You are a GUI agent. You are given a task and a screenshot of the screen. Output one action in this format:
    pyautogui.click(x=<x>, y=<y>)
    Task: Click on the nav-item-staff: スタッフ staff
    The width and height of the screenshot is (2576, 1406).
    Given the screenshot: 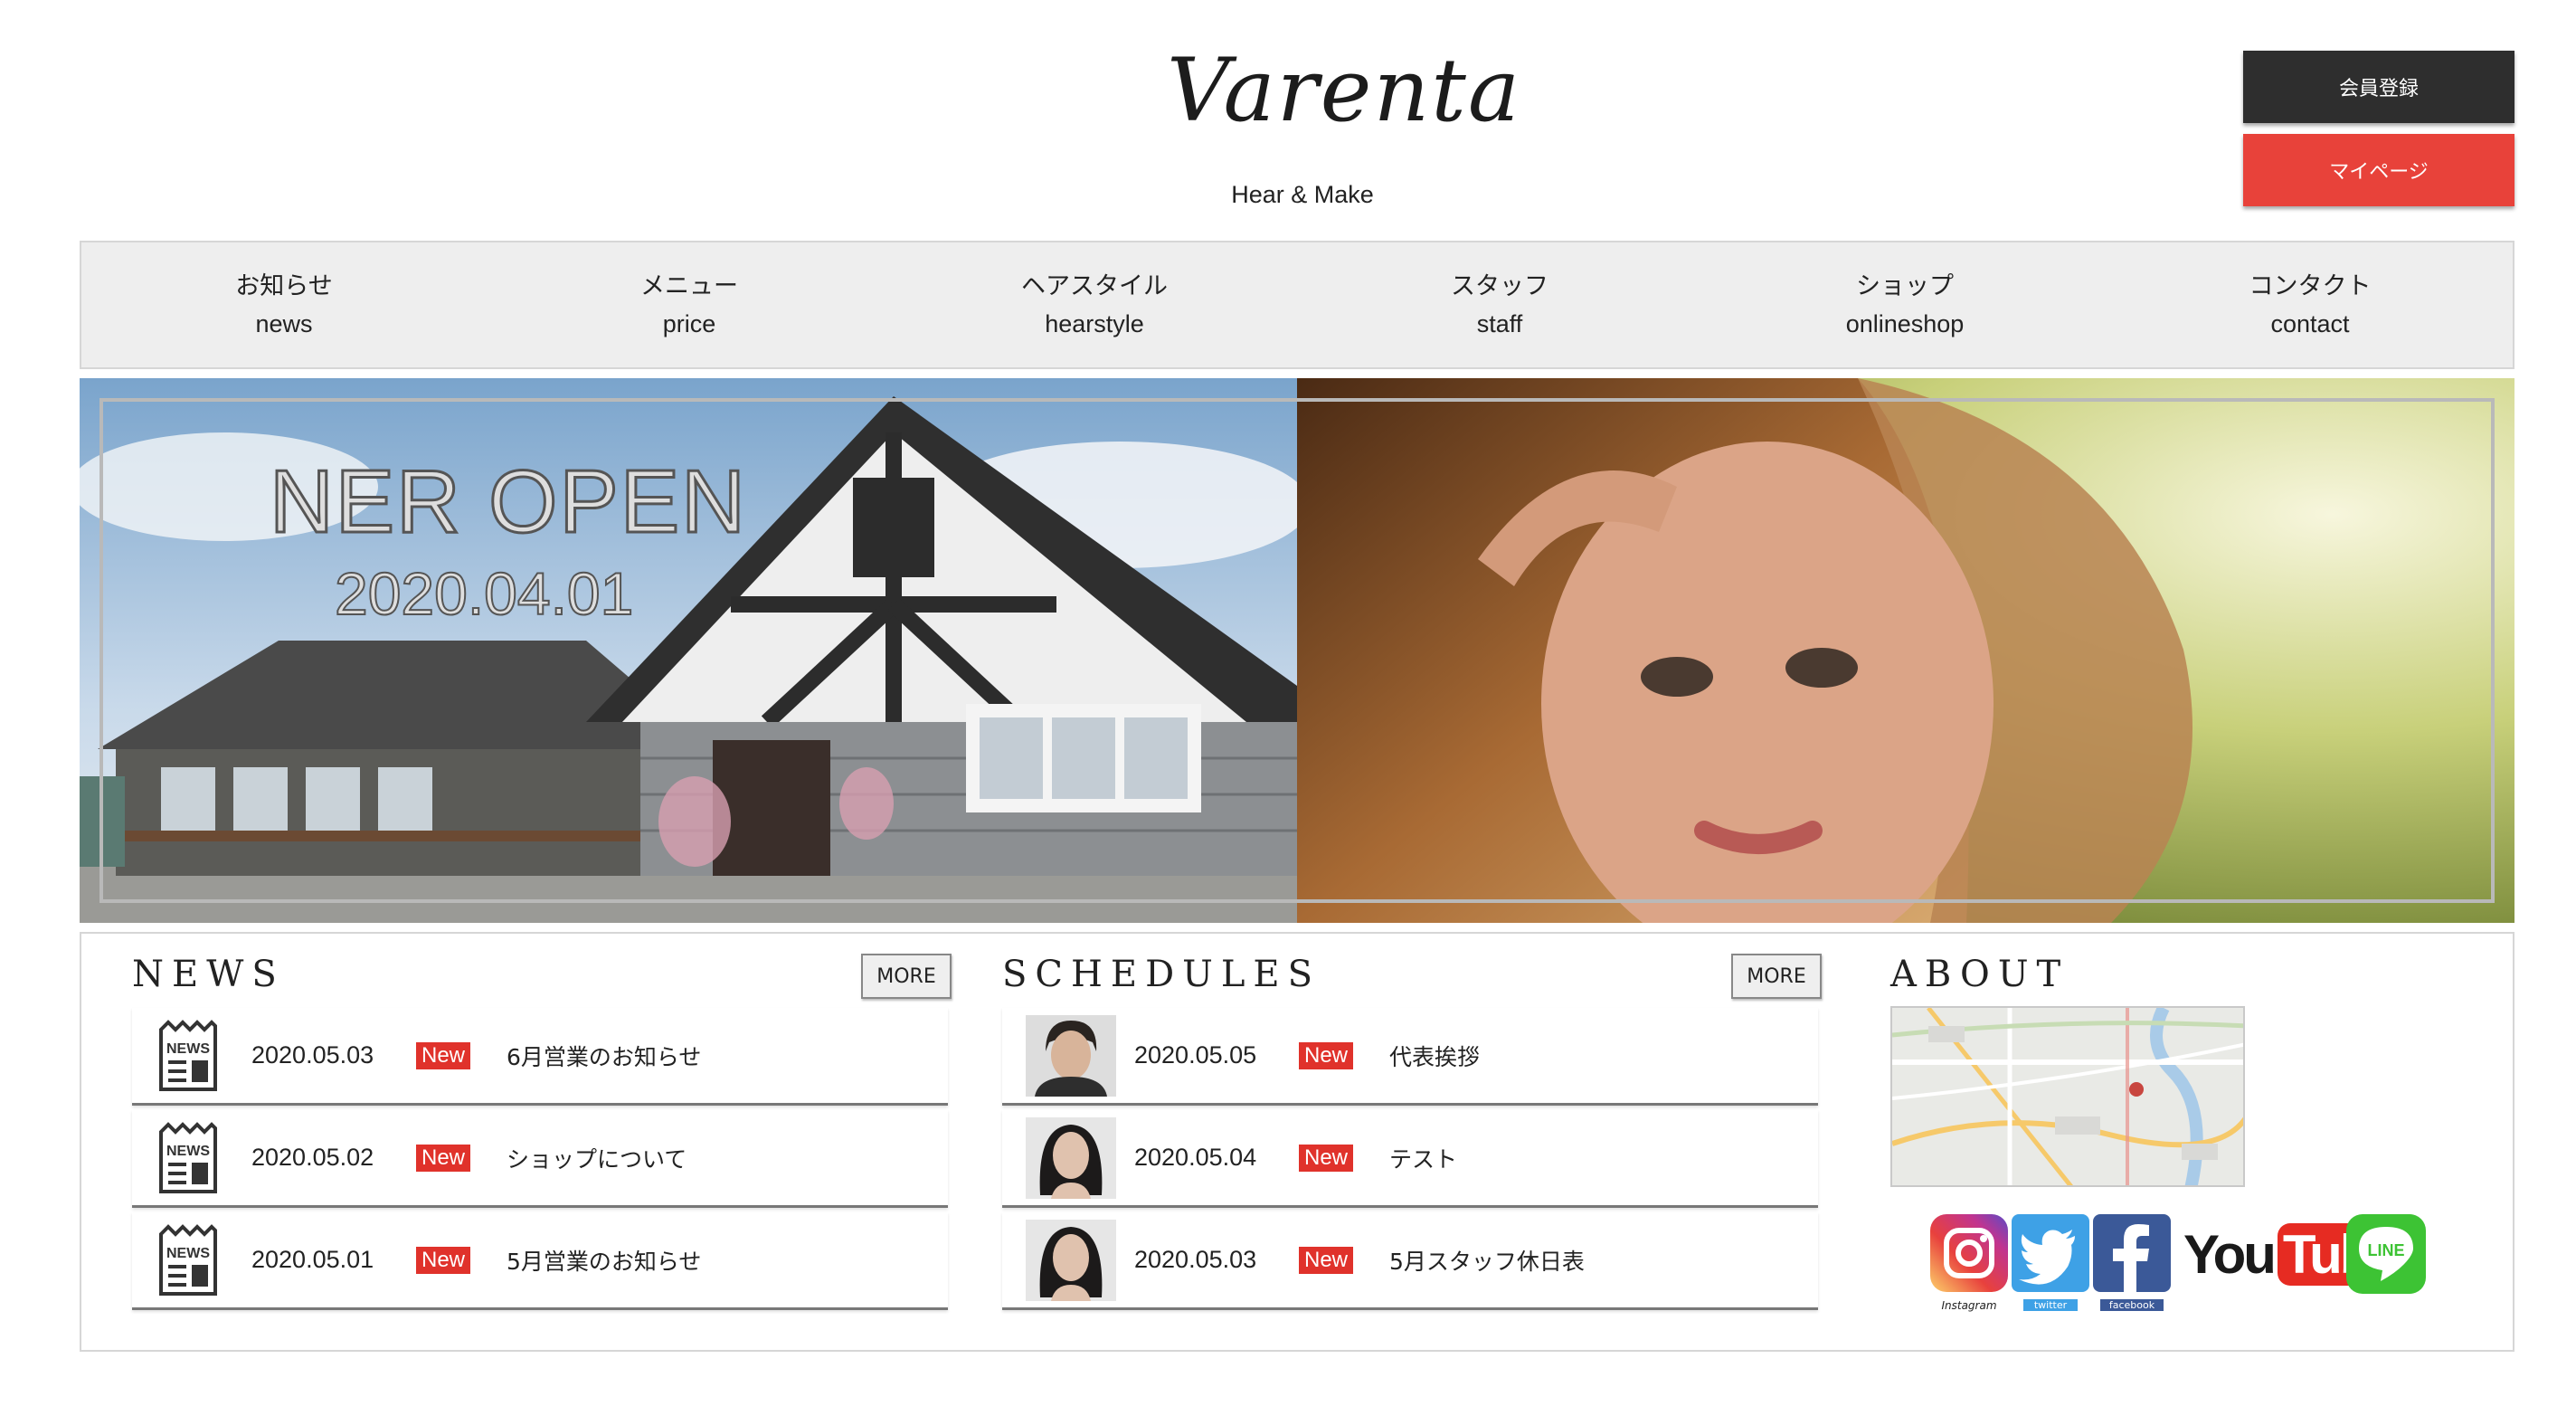 What is the action you would take?
    pyautogui.click(x=1500, y=305)
    